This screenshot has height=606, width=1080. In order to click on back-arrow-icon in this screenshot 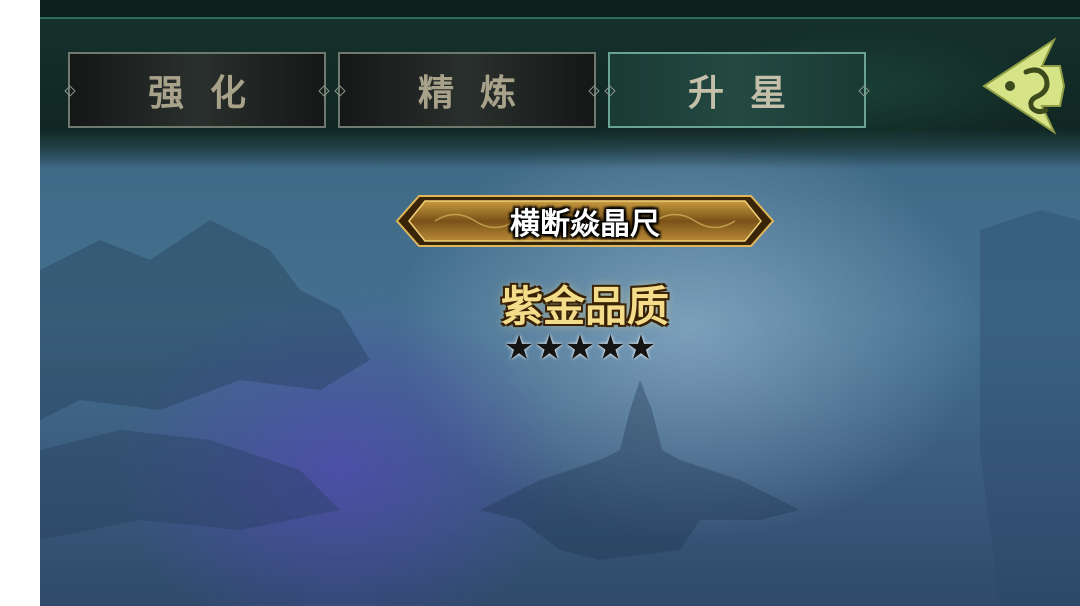, I will do `click(1024, 86)`.